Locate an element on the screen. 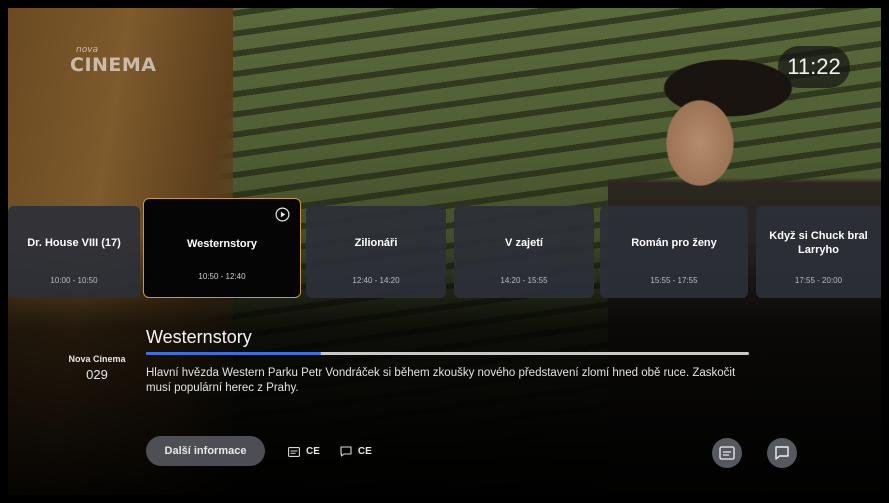  subtitles-icon is located at coordinates (727, 453).